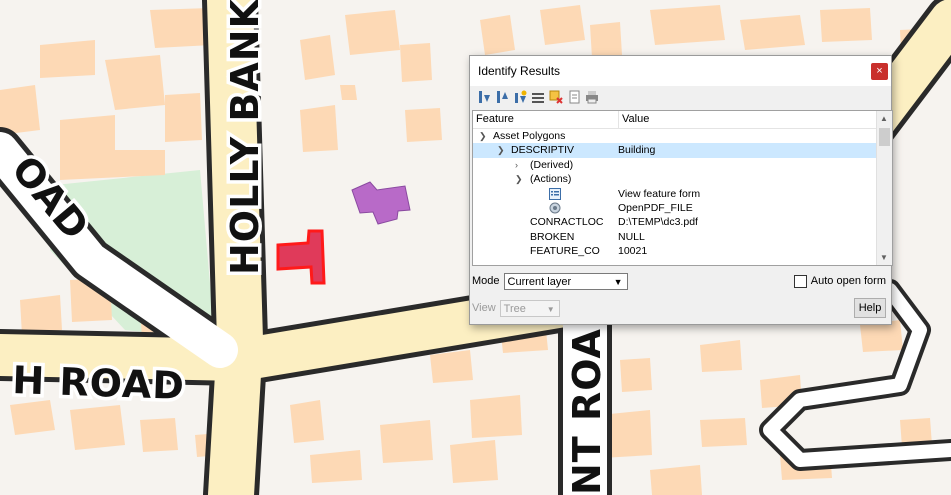 The height and width of the screenshot is (495, 951). What do you see at coordinates (884, 118) in the screenshot?
I see `scroll-up-icon: ▲` at bounding box center [884, 118].